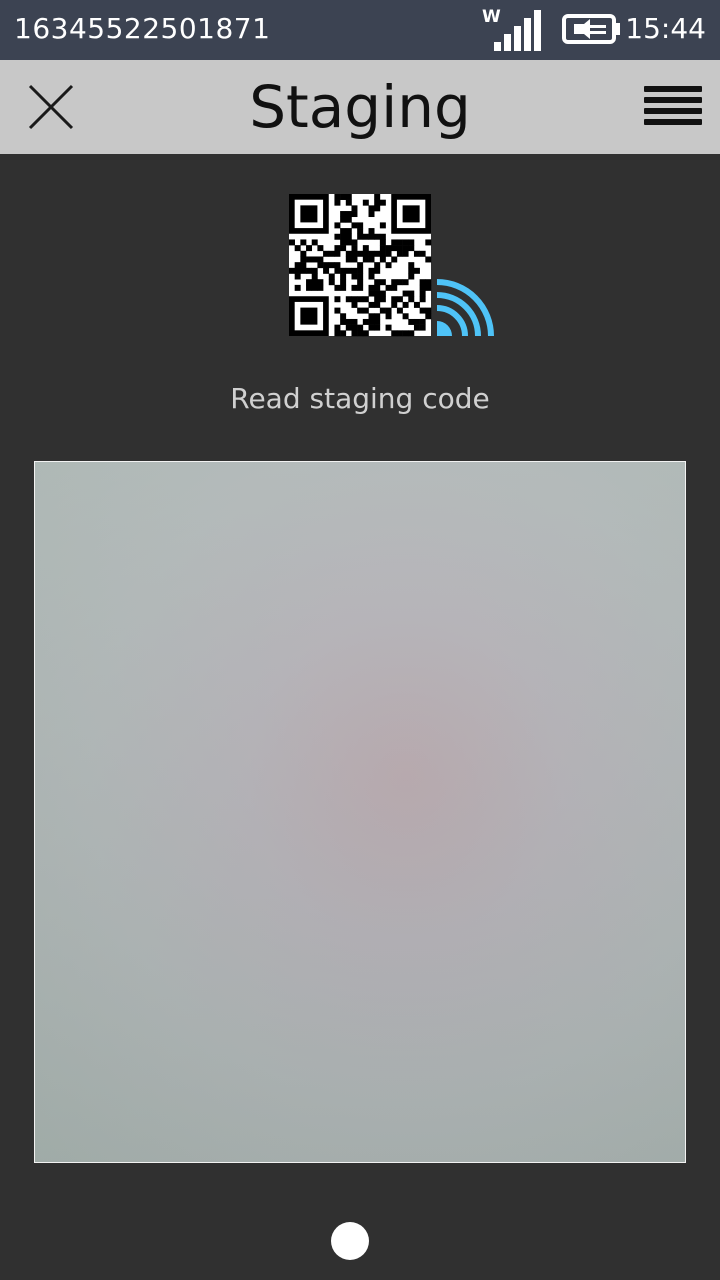  Describe the element at coordinates (673, 107) in the screenshot. I see `hamburger-menu-icon` at that location.